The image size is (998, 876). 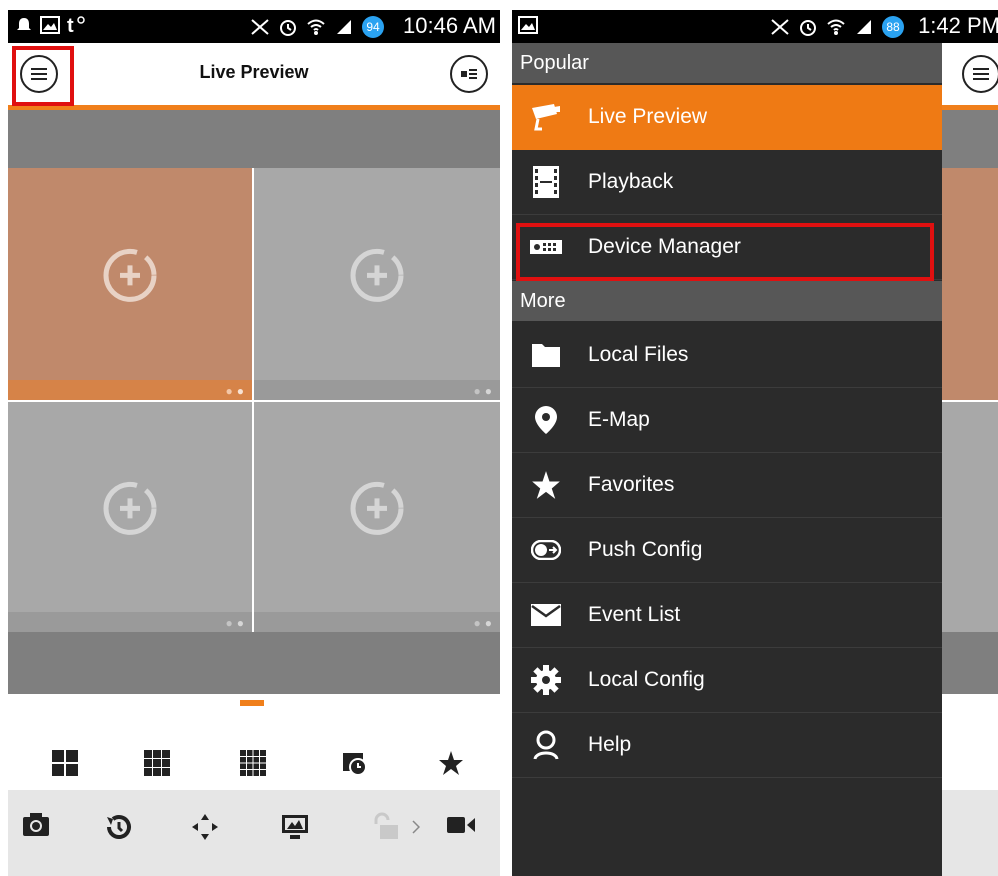 What do you see at coordinates (546, 680) in the screenshot?
I see `gear-icon` at bounding box center [546, 680].